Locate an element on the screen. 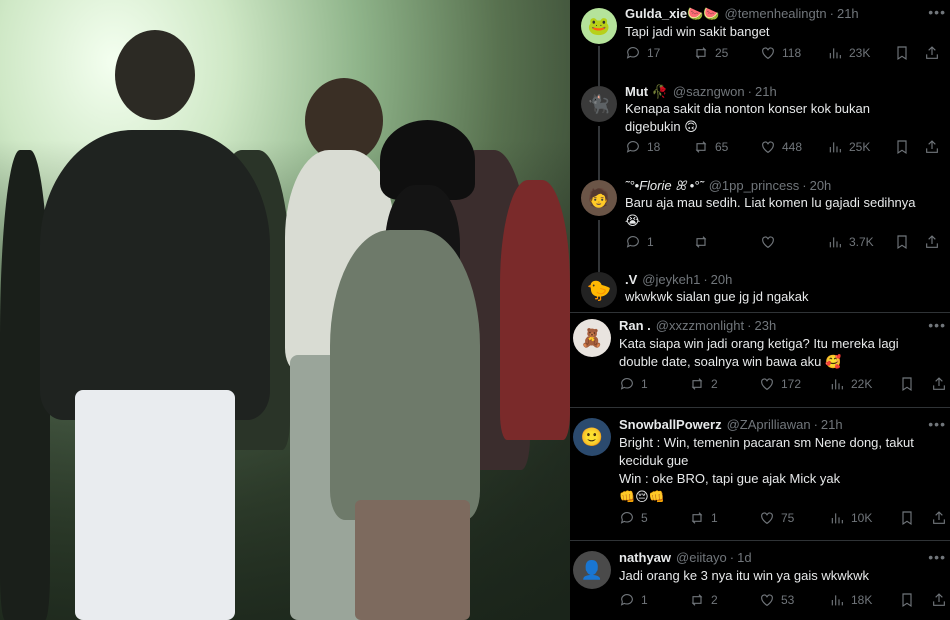 Image resolution: width=950 pixels, height=620 pixels. like-button is located at coordinates (793, 242).